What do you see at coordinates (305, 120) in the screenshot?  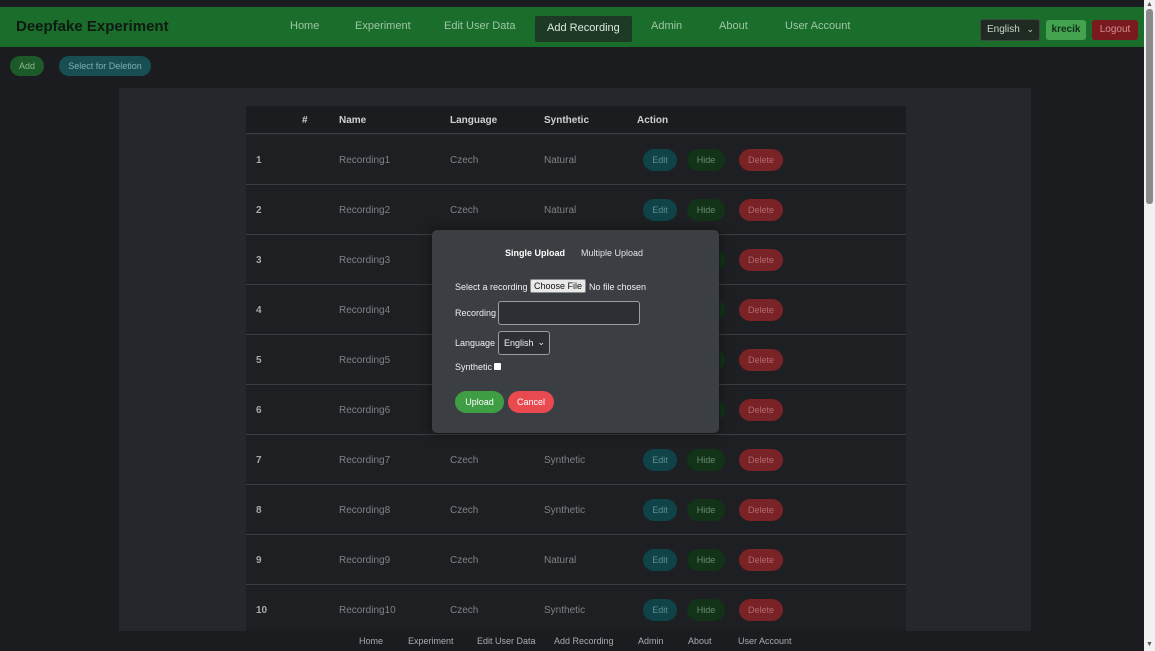 I see `header-number: #` at bounding box center [305, 120].